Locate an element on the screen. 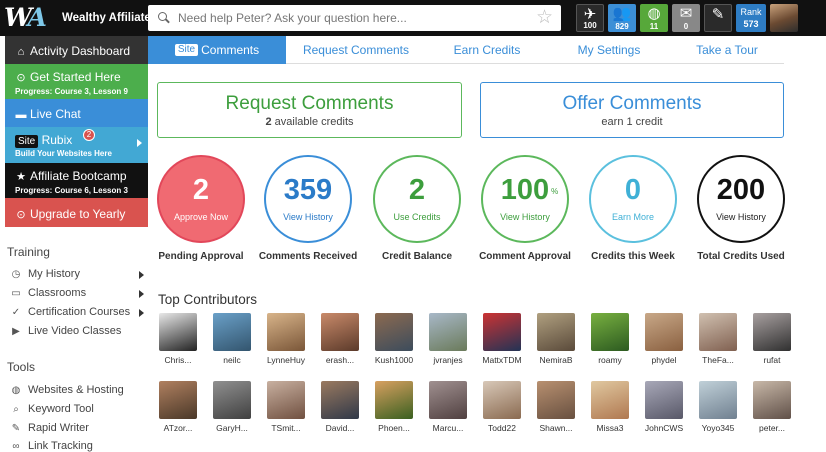  contributor-item: MattxTDM is located at coordinates (502, 339).